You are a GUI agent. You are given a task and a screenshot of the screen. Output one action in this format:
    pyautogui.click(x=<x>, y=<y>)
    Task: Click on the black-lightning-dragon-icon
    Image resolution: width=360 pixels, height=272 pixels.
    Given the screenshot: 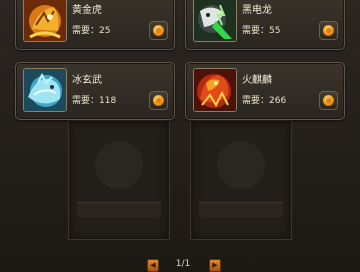 What is the action you would take?
    pyautogui.click(x=215, y=21)
    